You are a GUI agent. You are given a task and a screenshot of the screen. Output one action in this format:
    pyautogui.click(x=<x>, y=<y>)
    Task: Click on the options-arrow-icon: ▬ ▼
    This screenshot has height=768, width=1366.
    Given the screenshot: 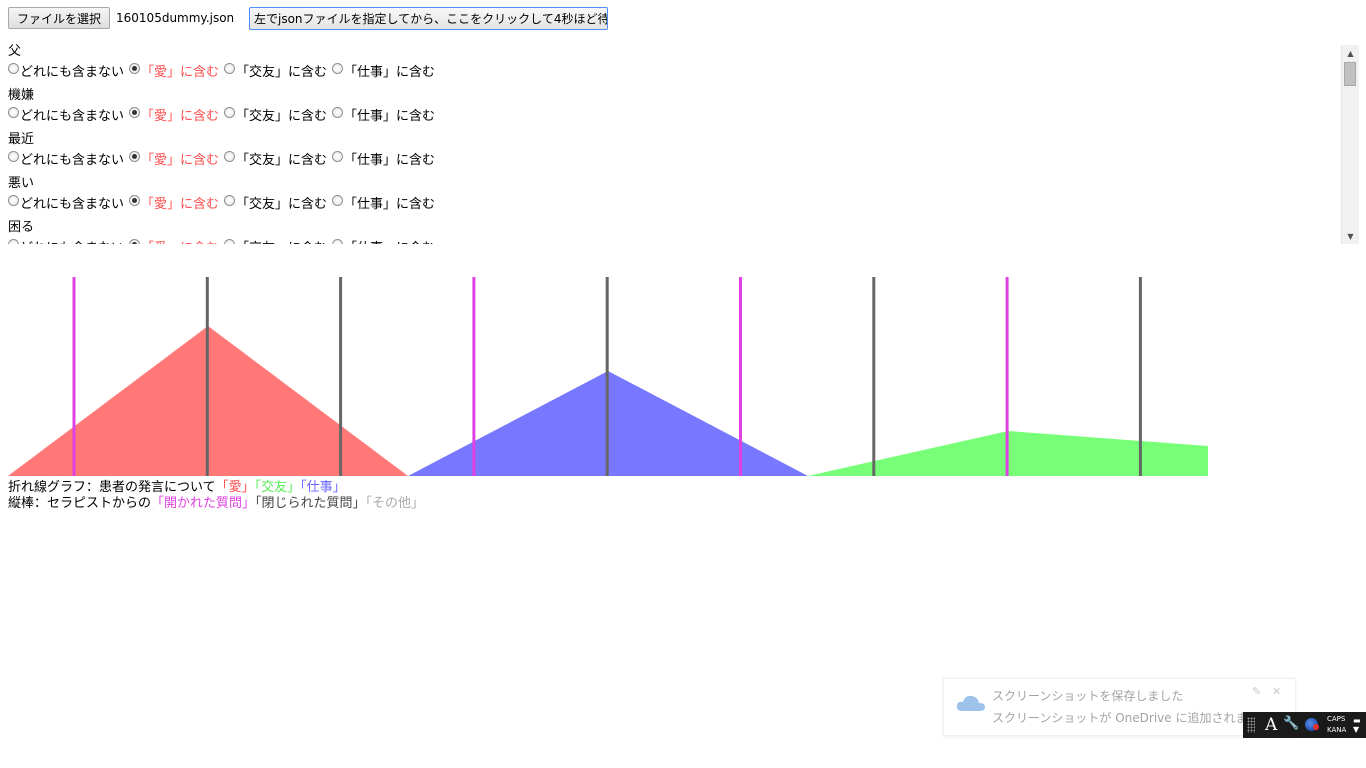 What is the action you would take?
    pyautogui.click(x=1357, y=725)
    